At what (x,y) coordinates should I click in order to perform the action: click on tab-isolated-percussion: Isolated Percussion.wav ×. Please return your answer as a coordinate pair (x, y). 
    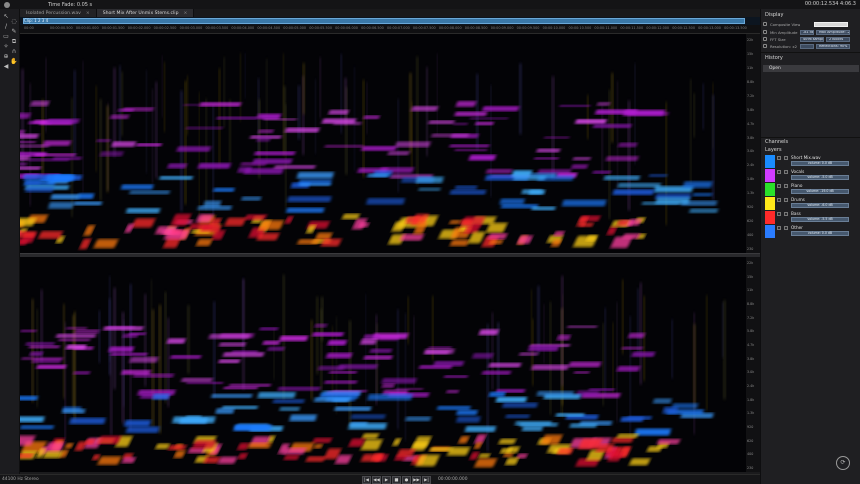
    Looking at the image, I should click on (58, 13).